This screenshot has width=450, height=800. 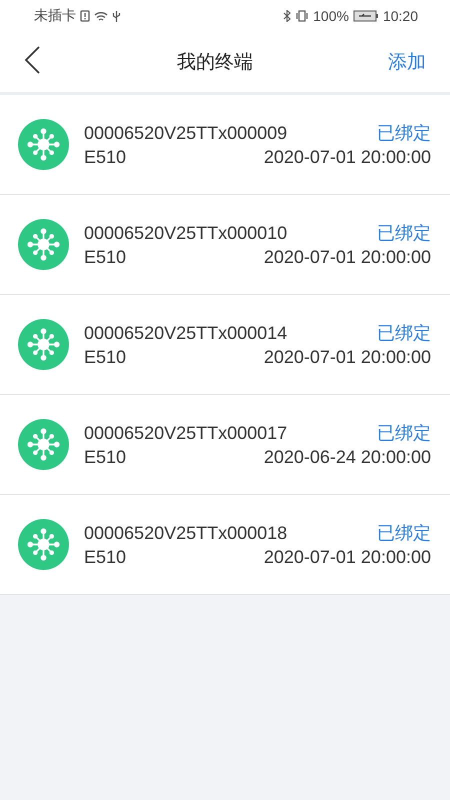 What do you see at coordinates (186, 533) in the screenshot?
I see `device-serial: 00006520V25TTx000018` at bounding box center [186, 533].